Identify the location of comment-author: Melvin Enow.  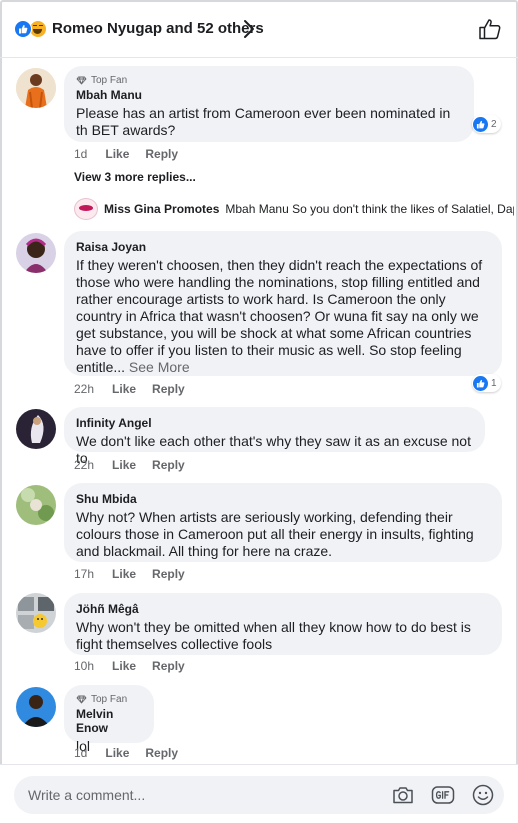
(109, 721).